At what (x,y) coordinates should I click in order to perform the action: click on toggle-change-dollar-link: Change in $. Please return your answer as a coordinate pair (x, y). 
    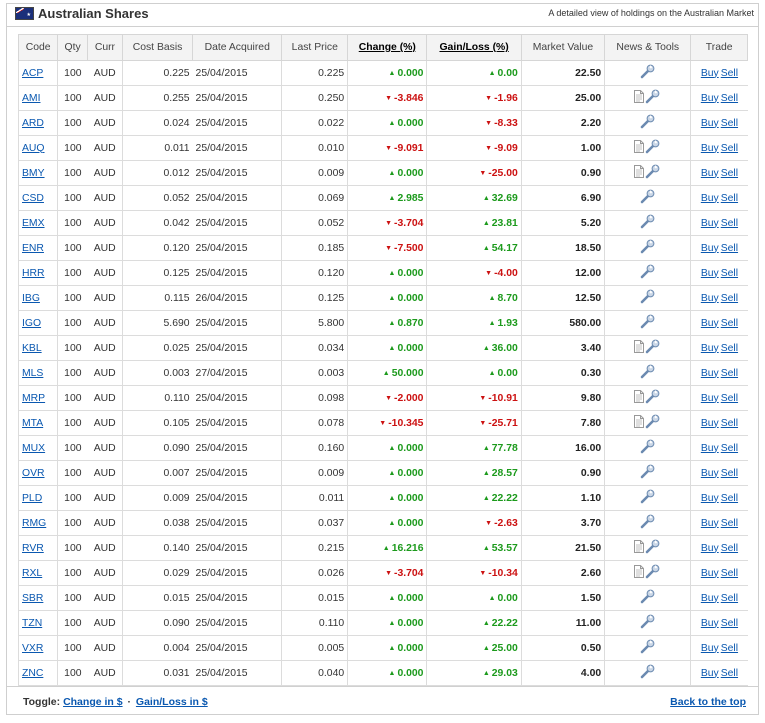
    Looking at the image, I should click on (93, 702).